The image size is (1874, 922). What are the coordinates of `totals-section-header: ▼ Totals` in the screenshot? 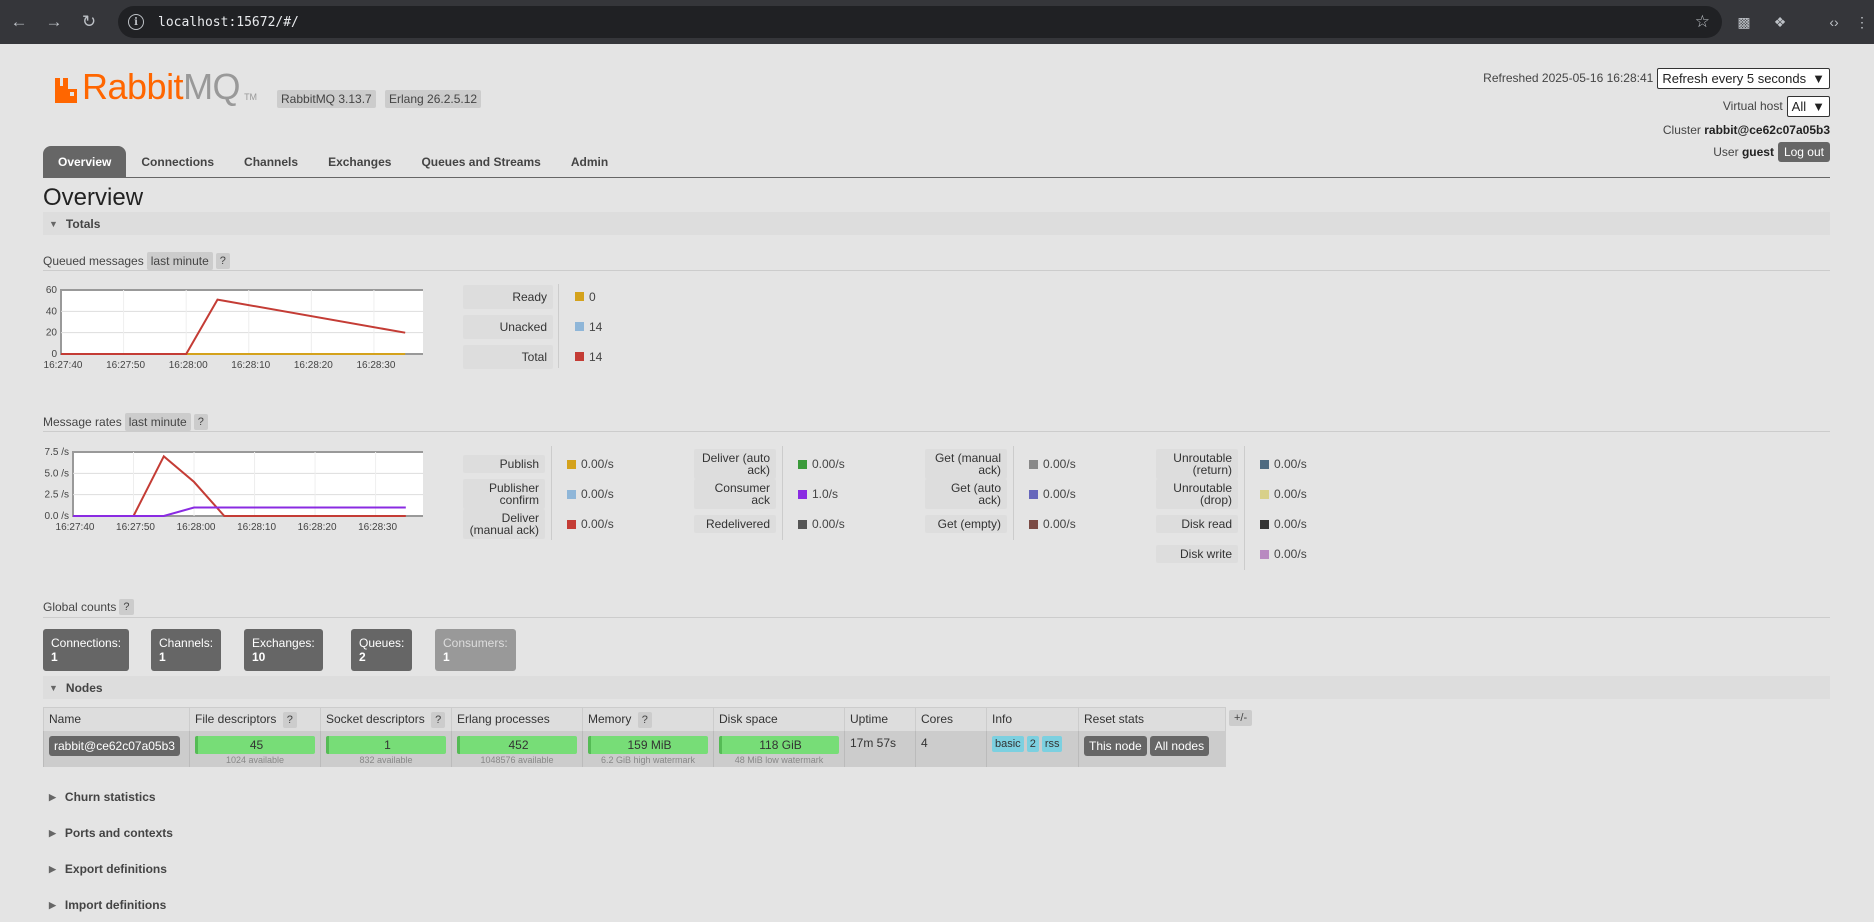 It's located at (936, 223).